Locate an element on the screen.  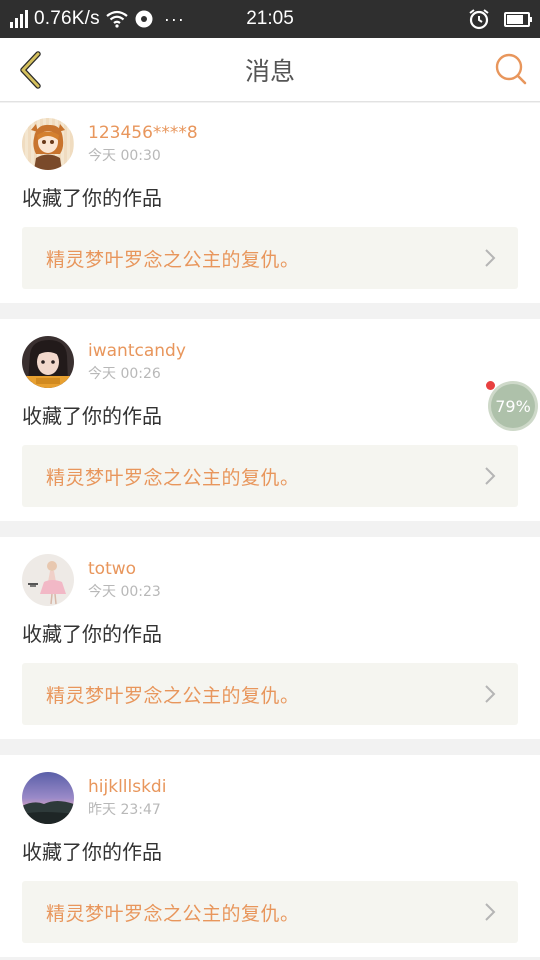
user-row: hijklllskdi 昨天 23:47 is located at coordinates (270, 798).